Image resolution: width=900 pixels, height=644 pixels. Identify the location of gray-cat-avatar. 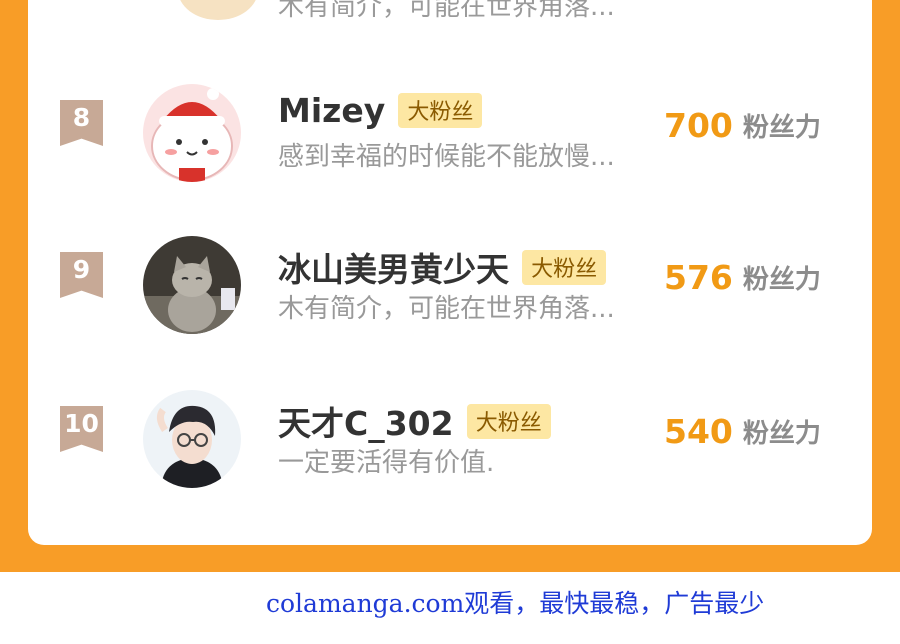
(192, 285).